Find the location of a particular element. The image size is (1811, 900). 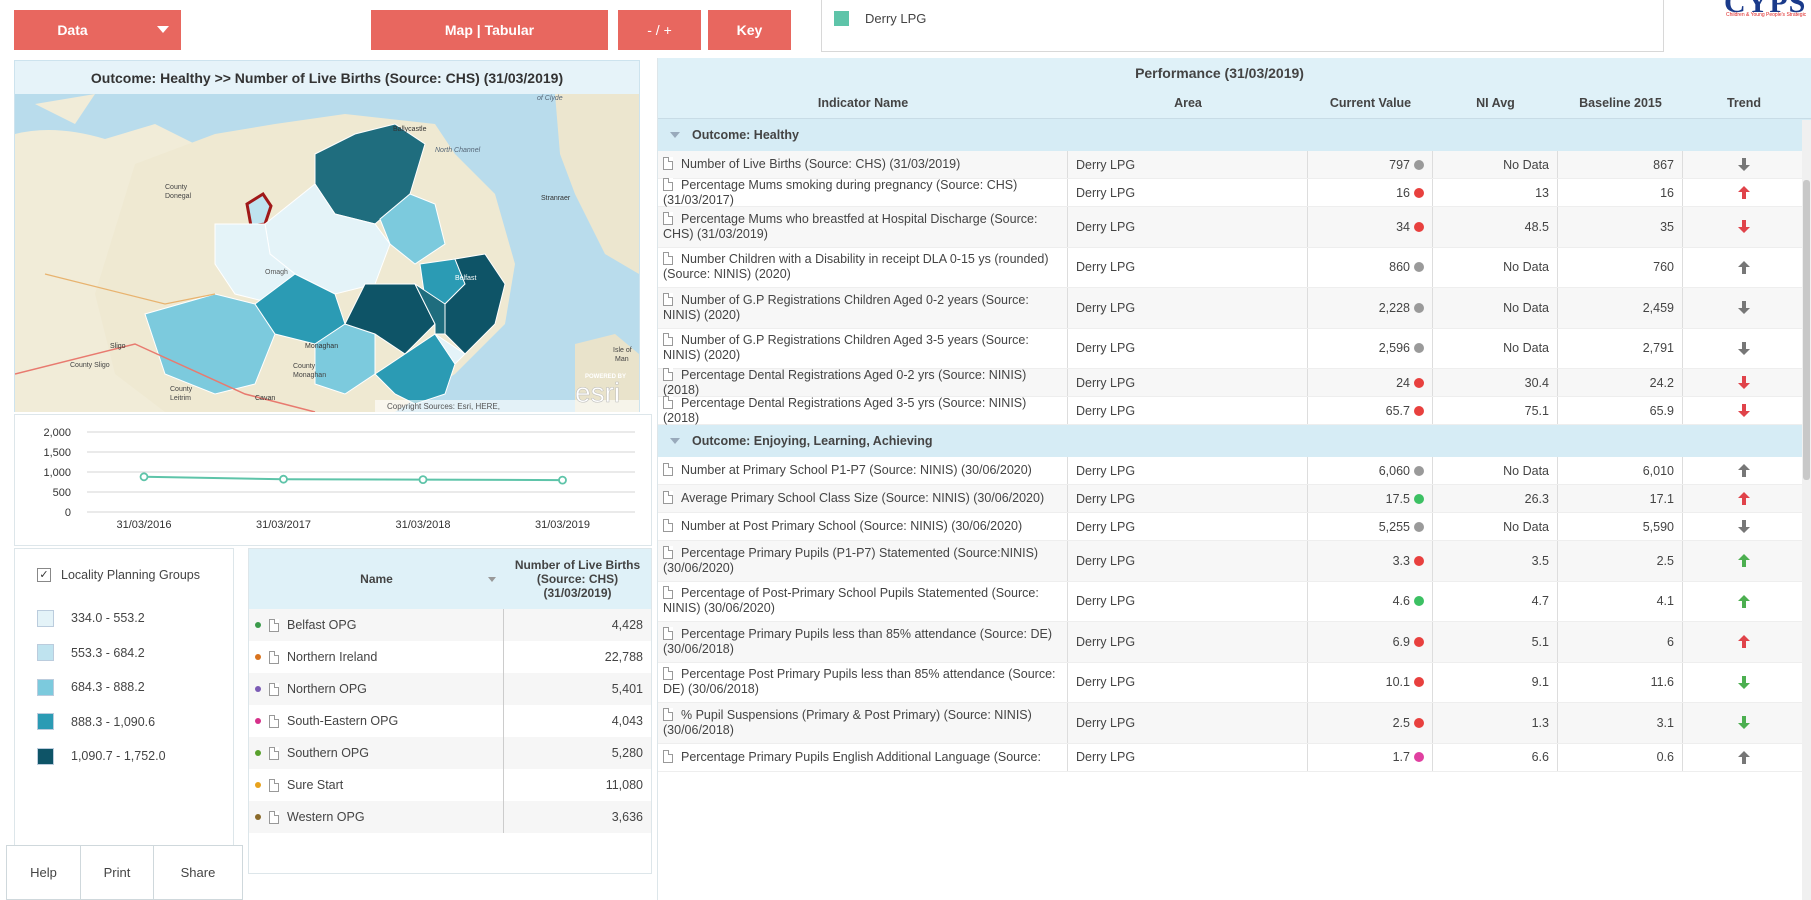

print-button: Print is located at coordinates (117, 872).